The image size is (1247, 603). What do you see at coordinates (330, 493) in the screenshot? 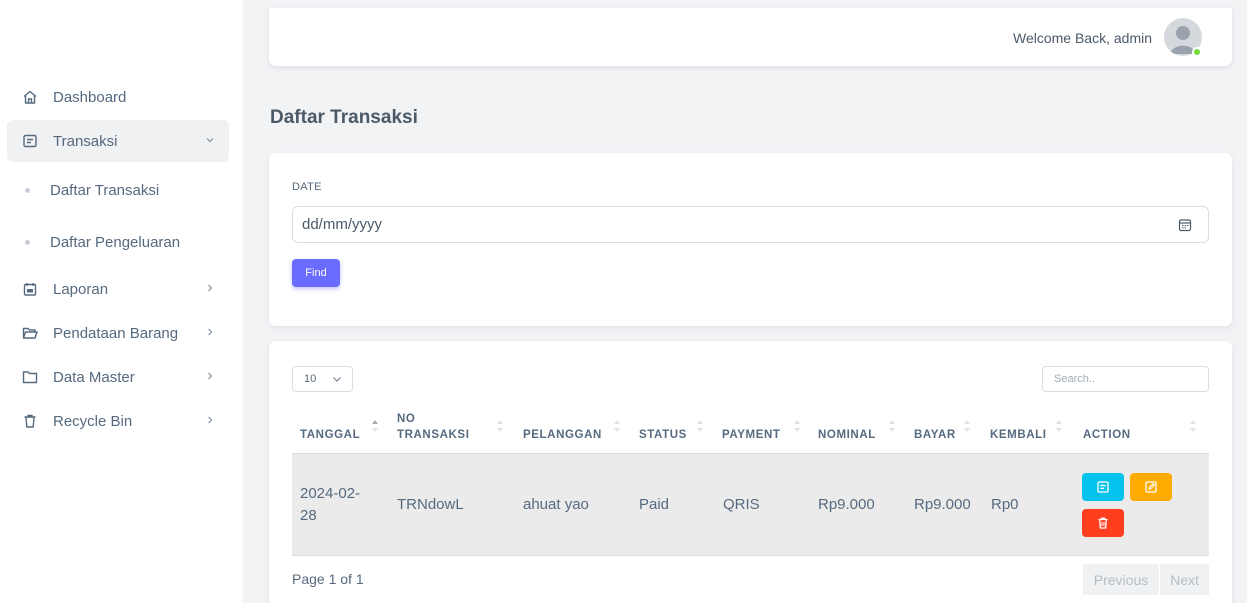
I see `cell-line: 2024-02-` at bounding box center [330, 493].